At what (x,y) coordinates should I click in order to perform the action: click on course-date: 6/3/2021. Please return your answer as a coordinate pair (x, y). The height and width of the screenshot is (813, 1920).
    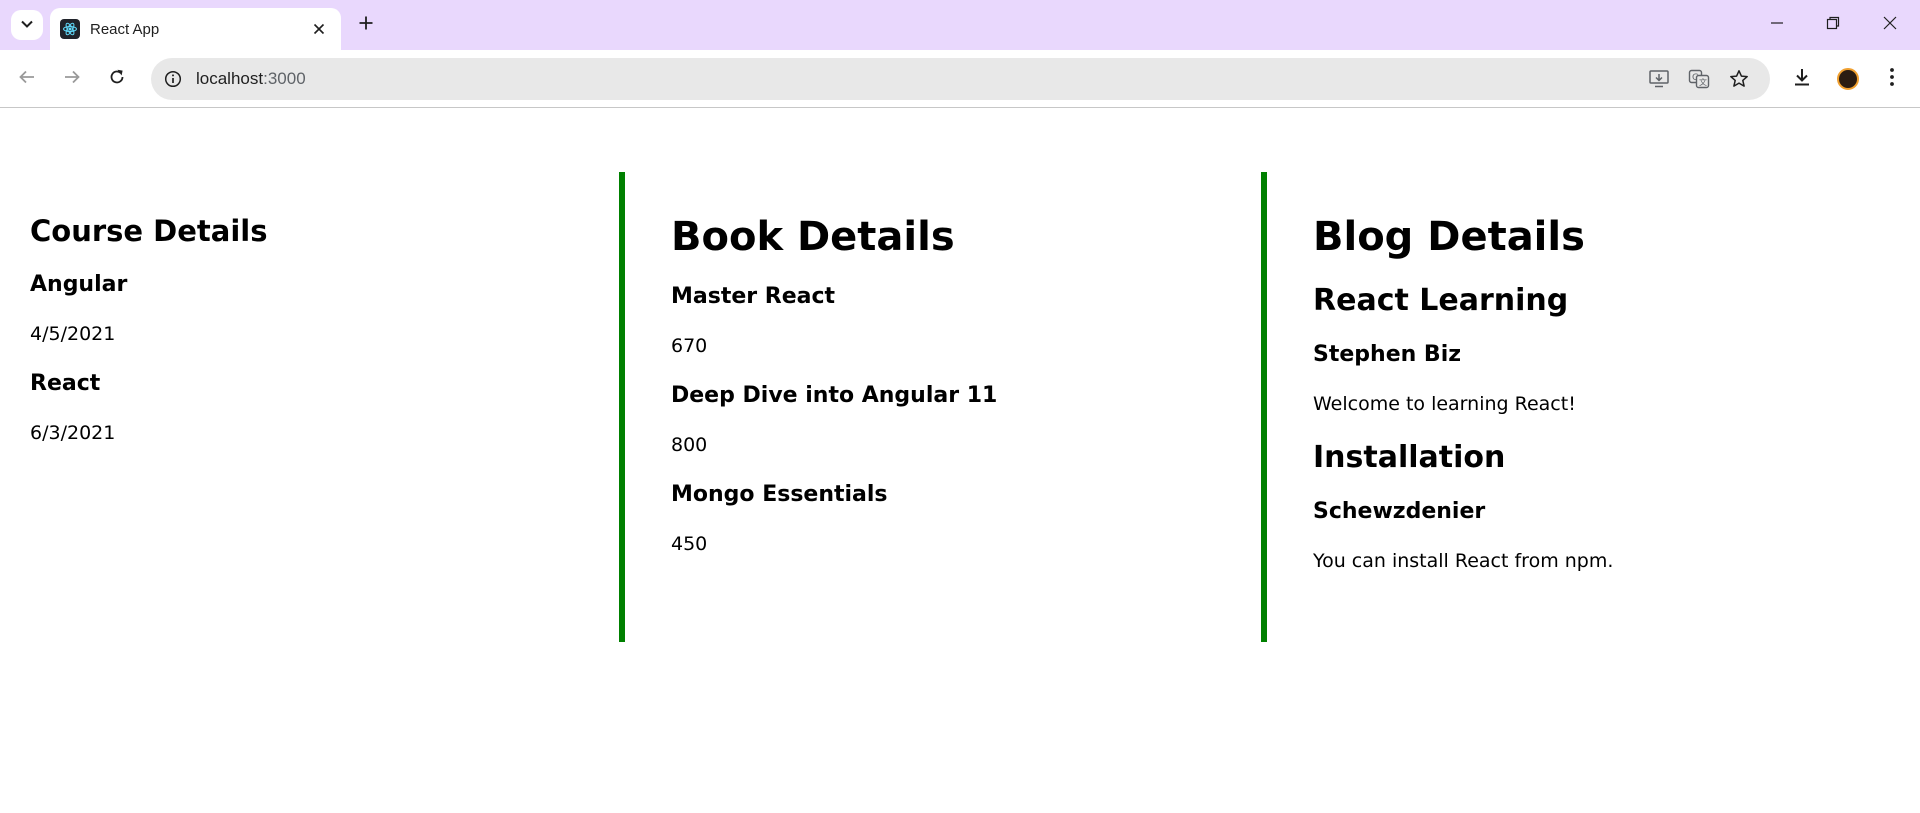
    Looking at the image, I should click on (73, 433).